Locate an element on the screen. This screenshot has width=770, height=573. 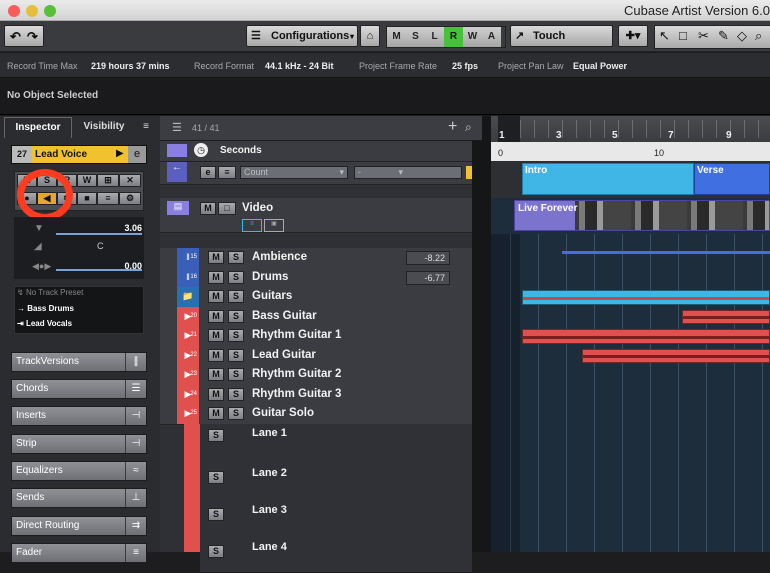
range-tool-icon: □ is located at coordinates (683, 35).